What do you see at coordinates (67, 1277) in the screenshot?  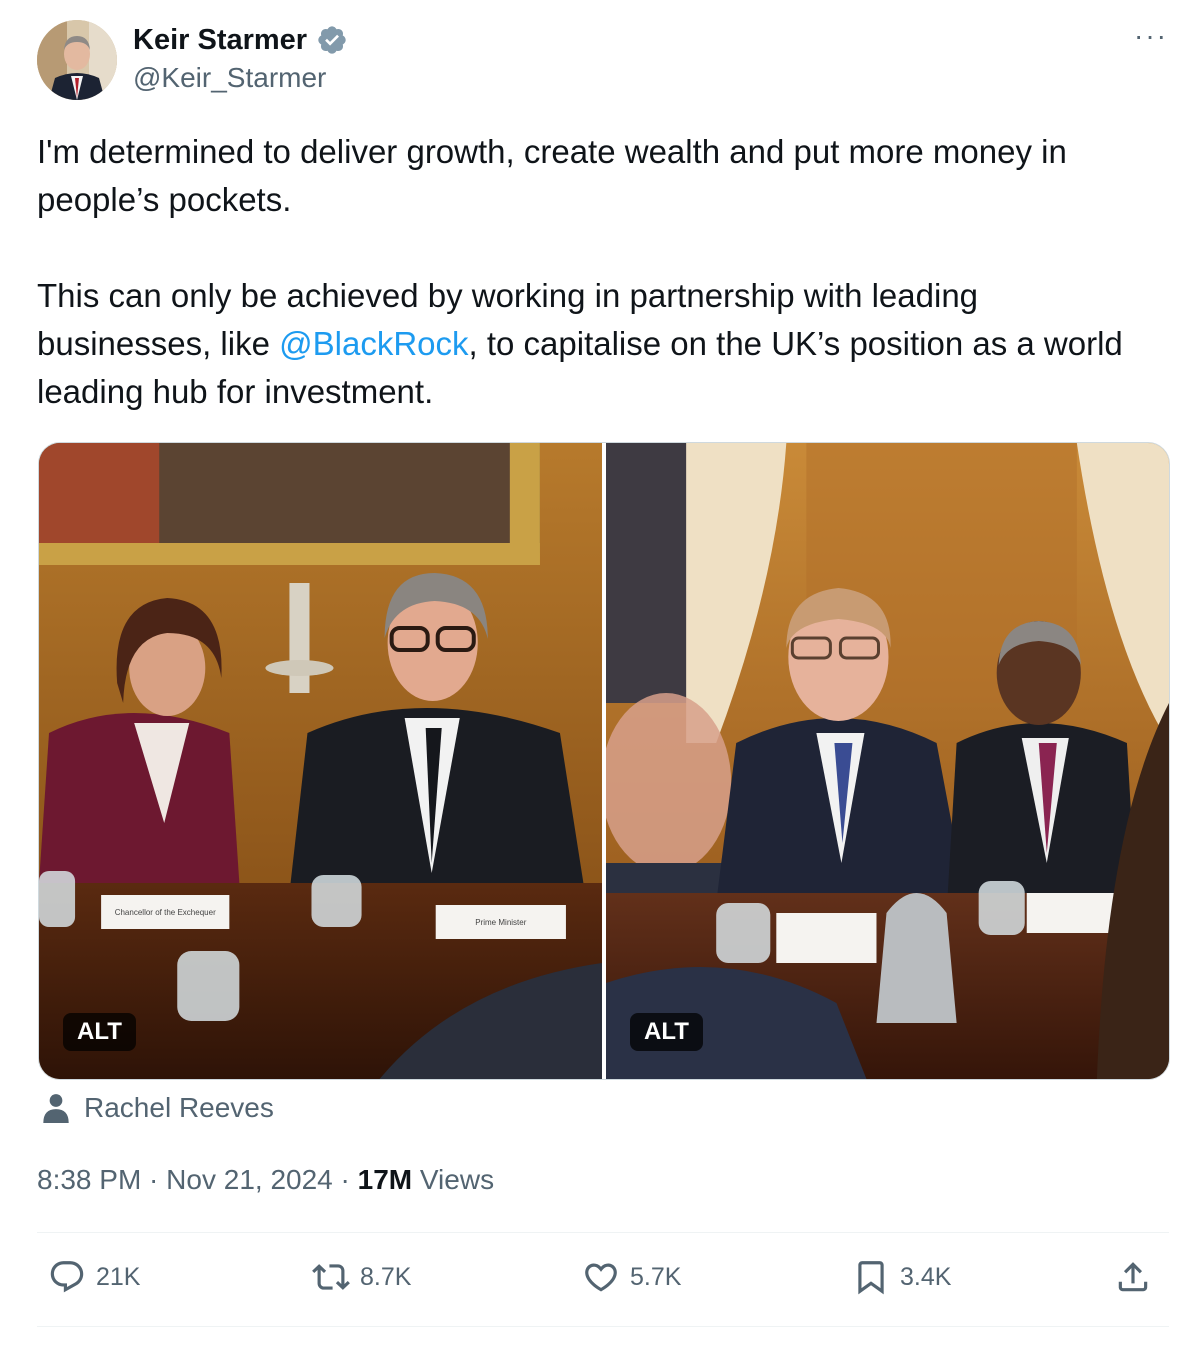 I see `reply-icon` at bounding box center [67, 1277].